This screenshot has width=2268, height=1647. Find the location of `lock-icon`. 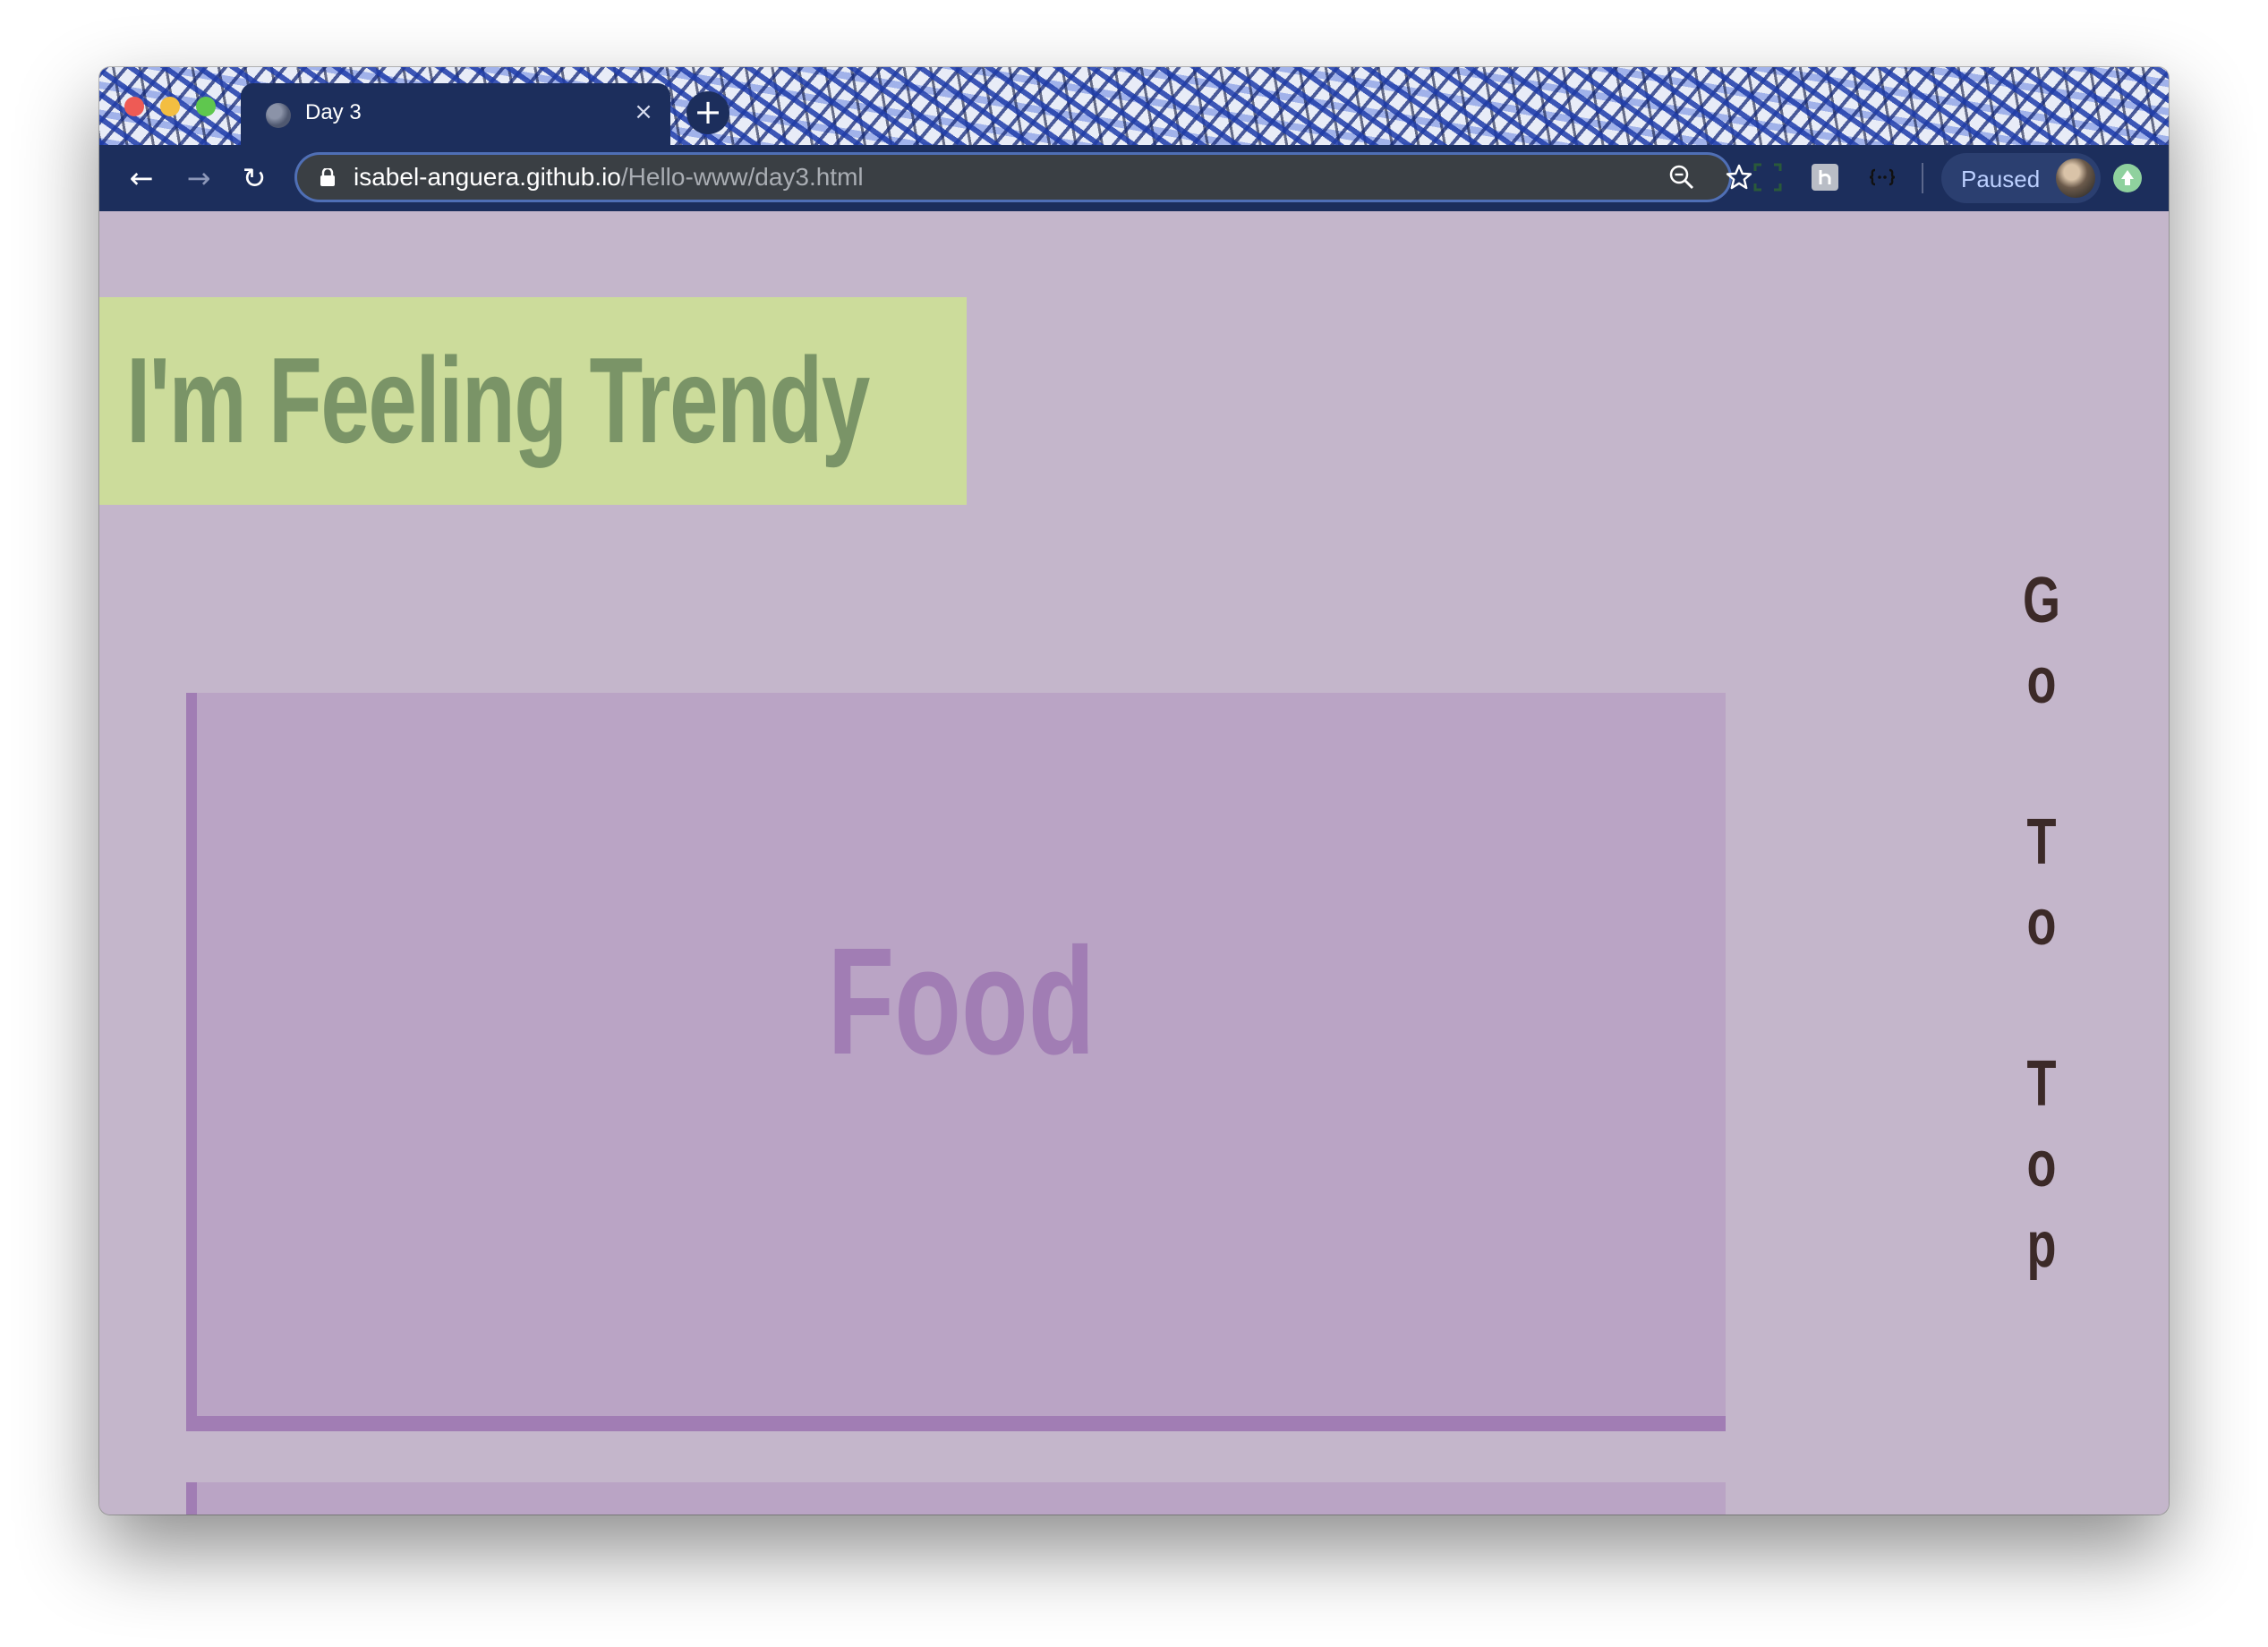

lock-icon is located at coordinates (328, 177).